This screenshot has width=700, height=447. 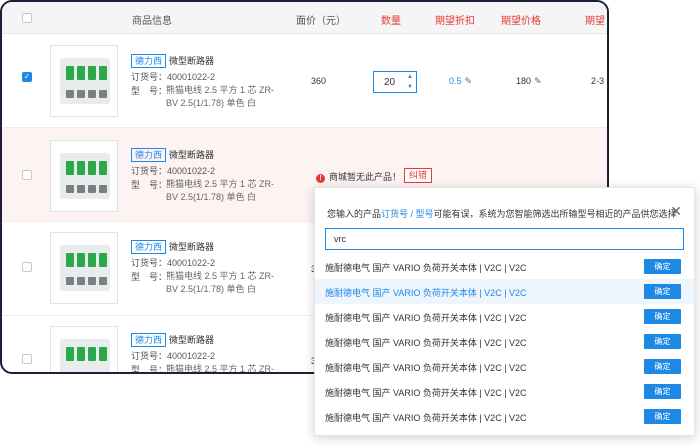 What do you see at coordinates (390, 82) in the screenshot?
I see `quantity-value: 20` at bounding box center [390, 82].